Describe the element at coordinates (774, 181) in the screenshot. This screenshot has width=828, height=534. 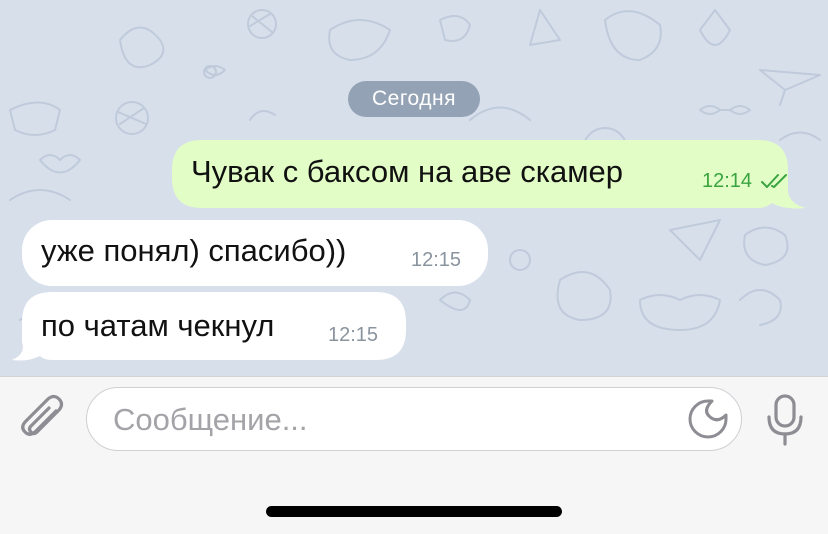
I see `read-checkmarks-icon` at that location.